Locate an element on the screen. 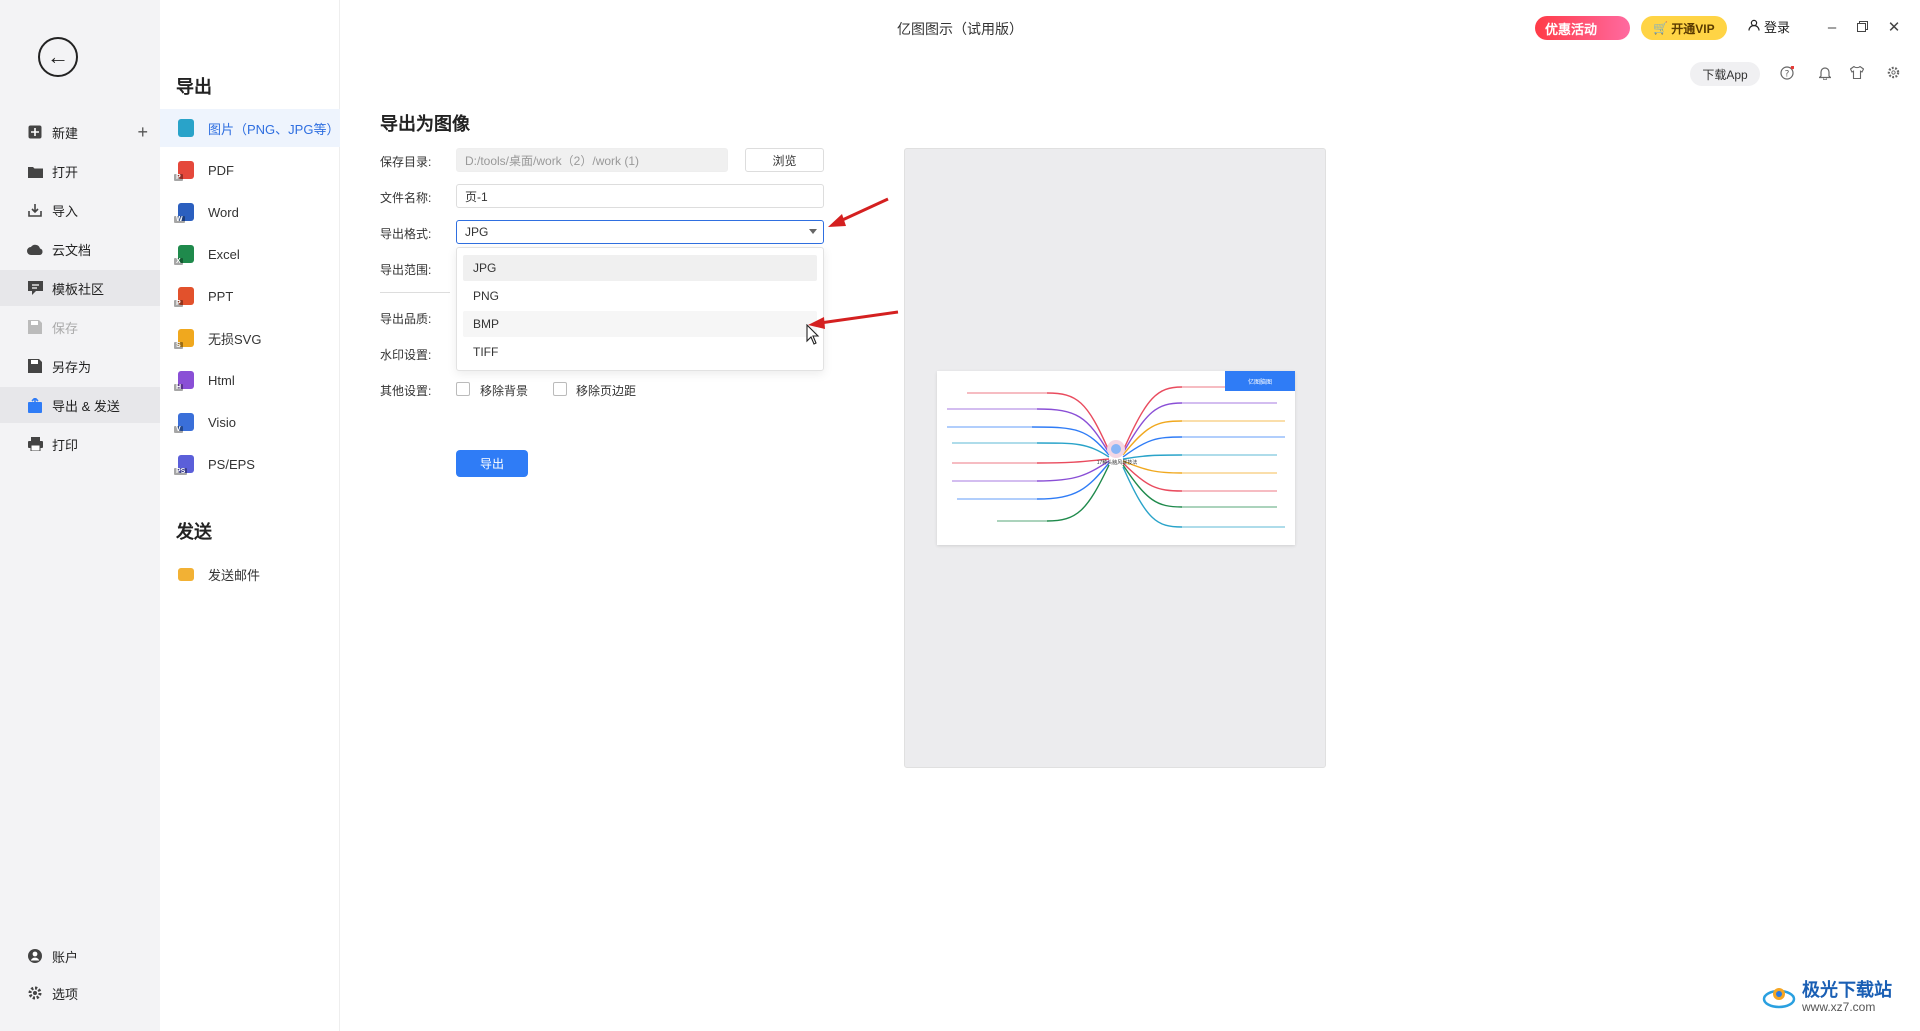 The width and height of the screenshot is (1920, 1031). svg-file-icon: S is located at coordinates (184, 339).